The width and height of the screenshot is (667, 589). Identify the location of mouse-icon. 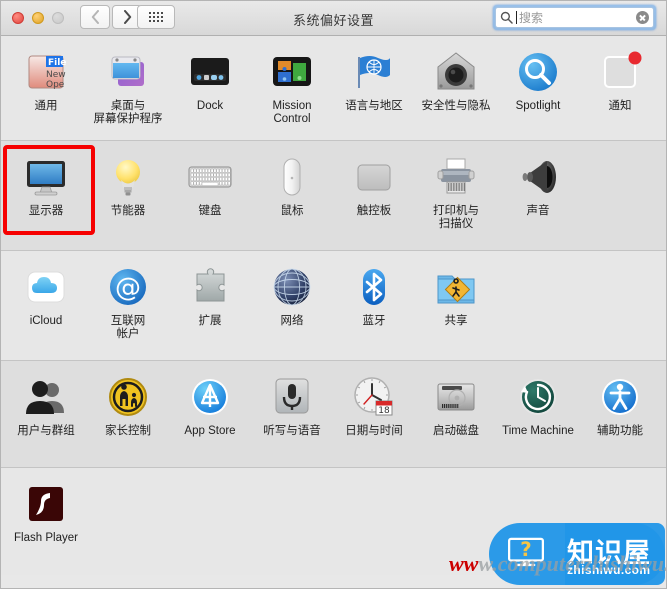
(292, 177).